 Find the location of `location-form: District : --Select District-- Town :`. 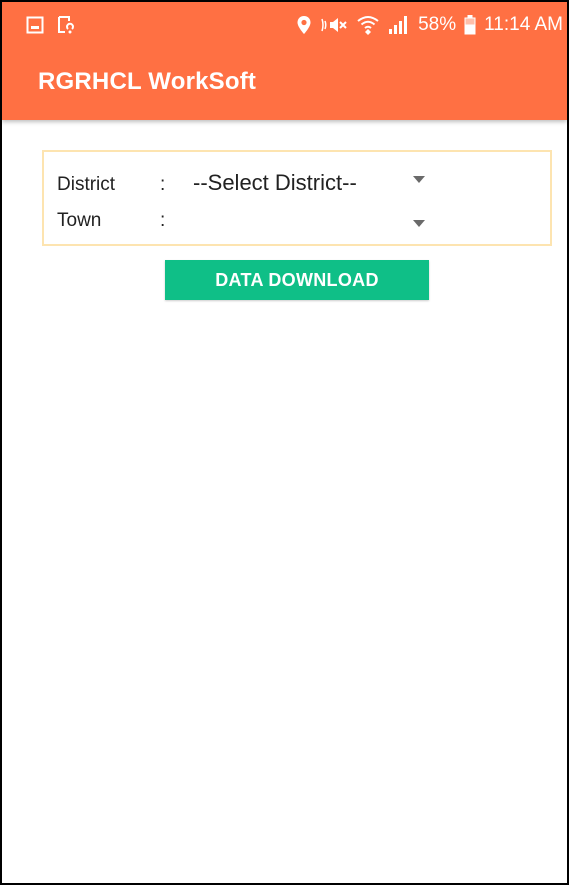

location-form: District : --Select District-- Town : is located at coordinates (297, 198).